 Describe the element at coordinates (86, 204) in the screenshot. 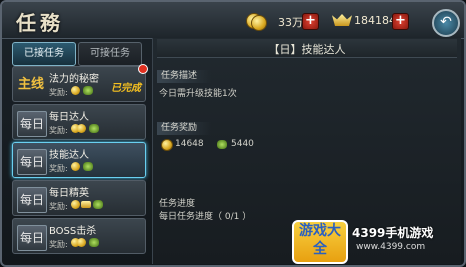

I see `gold-reward-icon` at that location.